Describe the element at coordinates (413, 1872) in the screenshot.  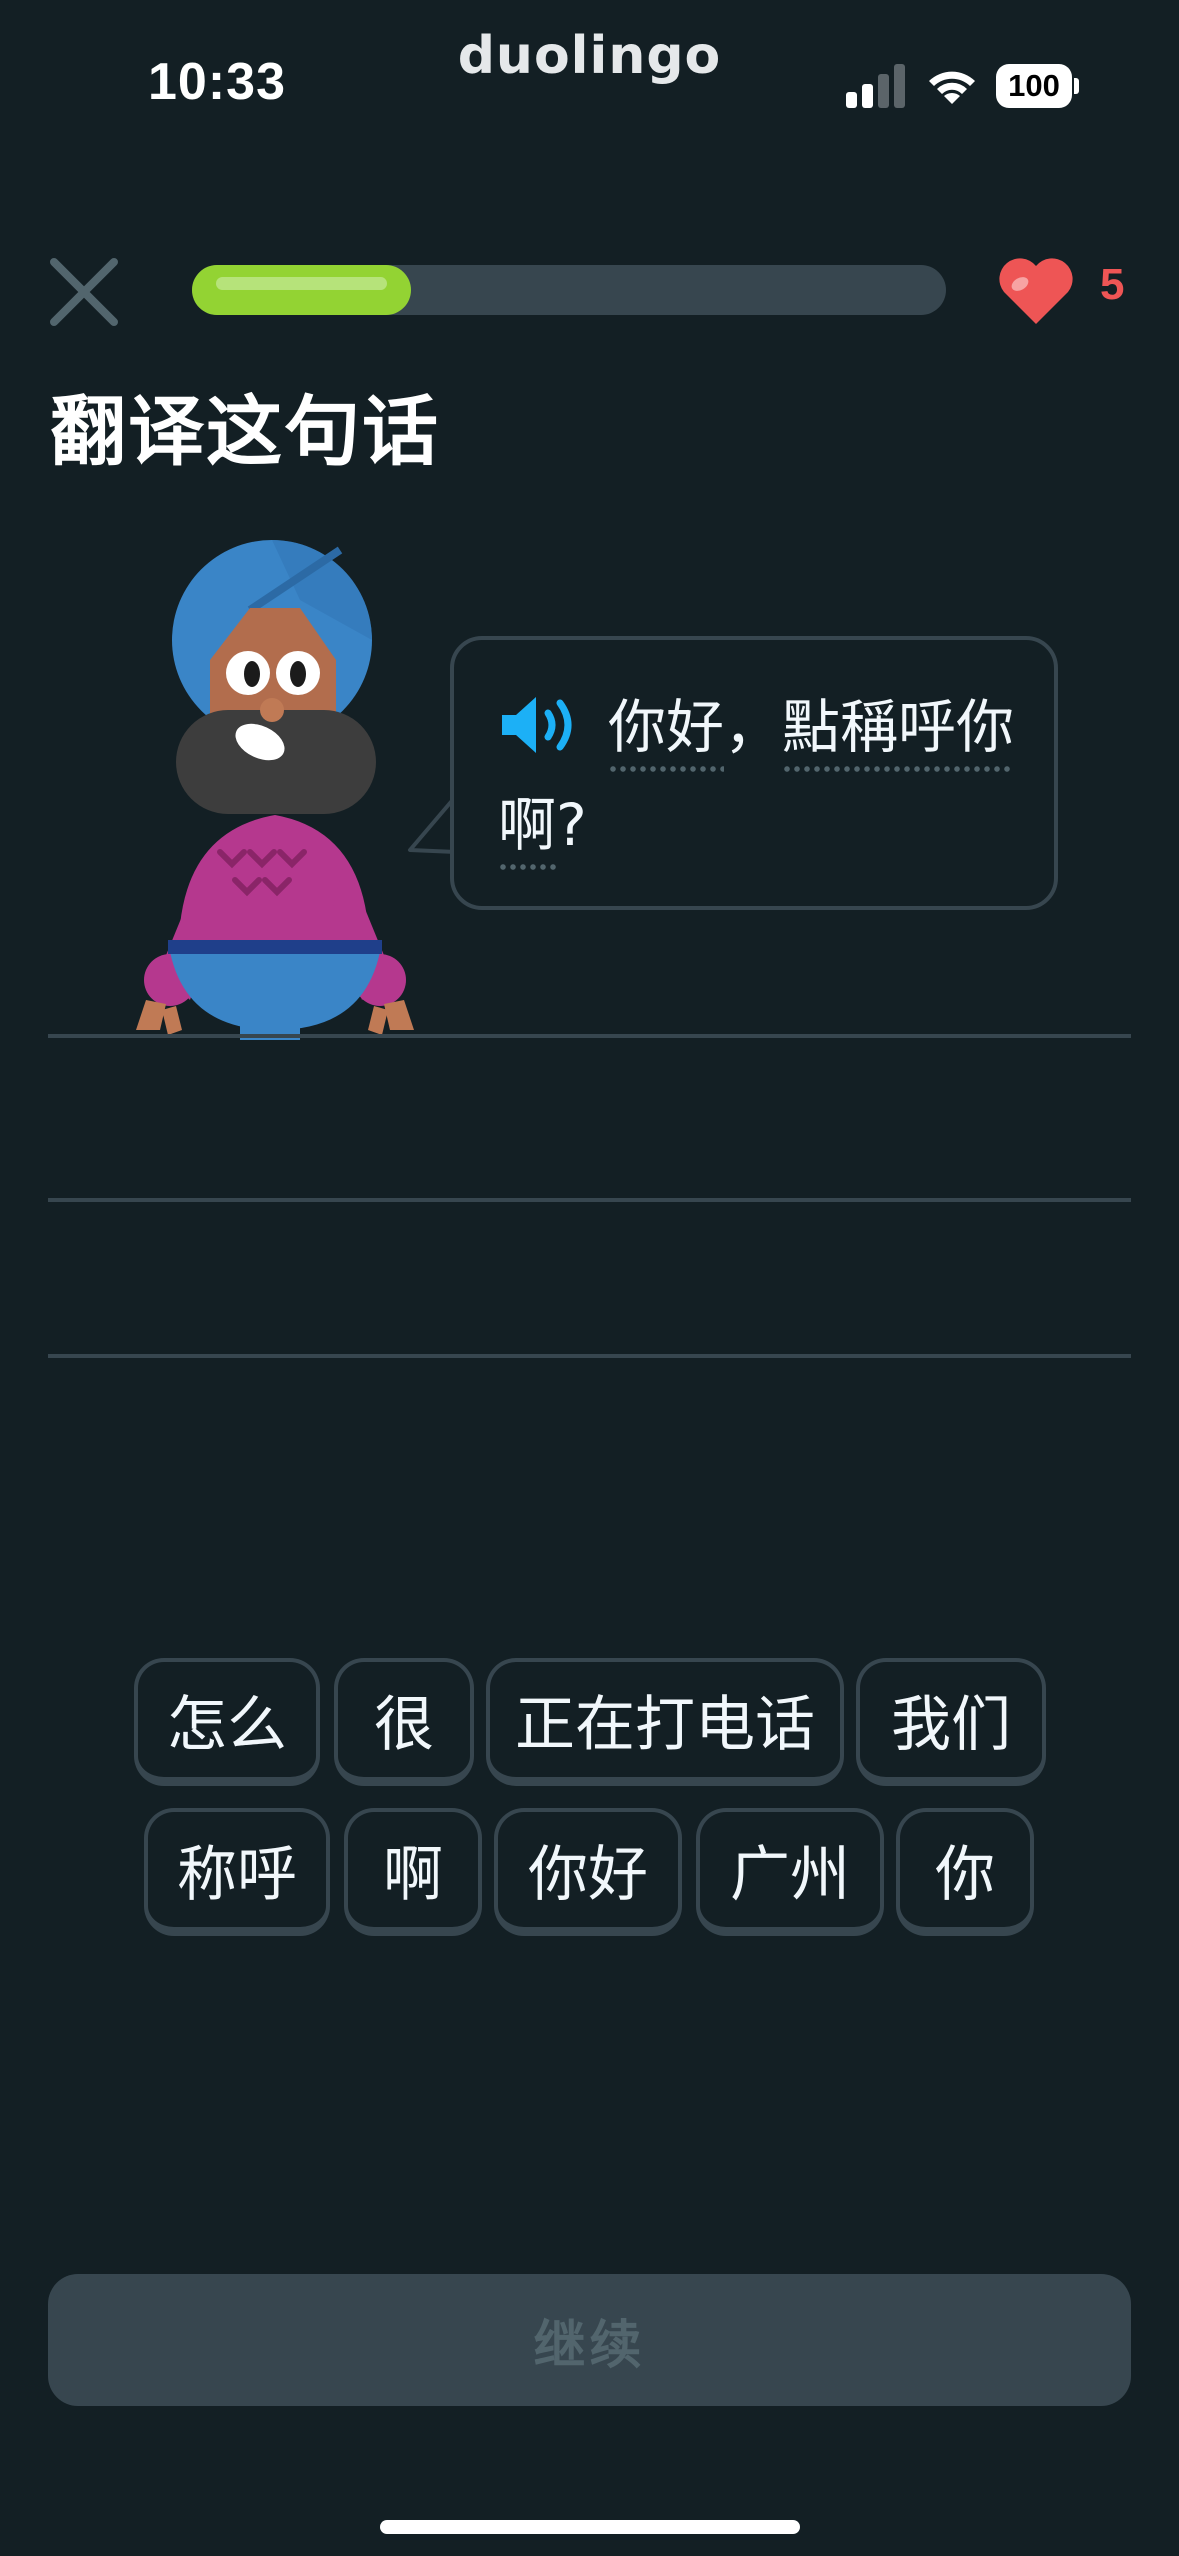
I see `word-chip: 啊` at that location.